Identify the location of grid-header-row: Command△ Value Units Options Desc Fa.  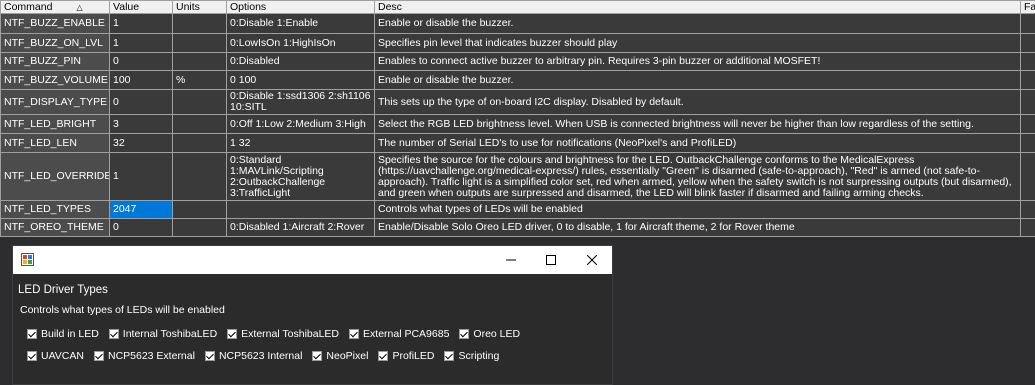
(517, 7).